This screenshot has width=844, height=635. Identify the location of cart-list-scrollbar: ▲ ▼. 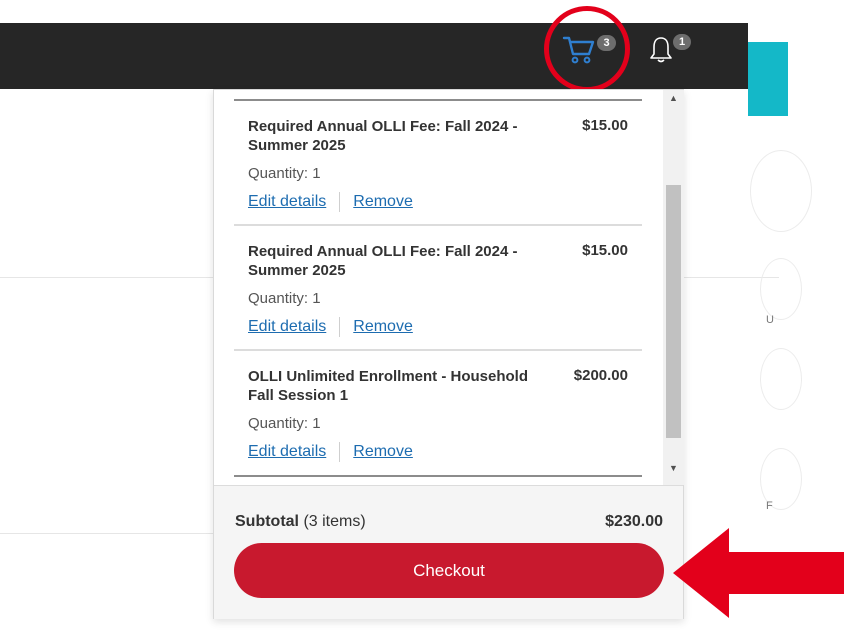
(673, 287).